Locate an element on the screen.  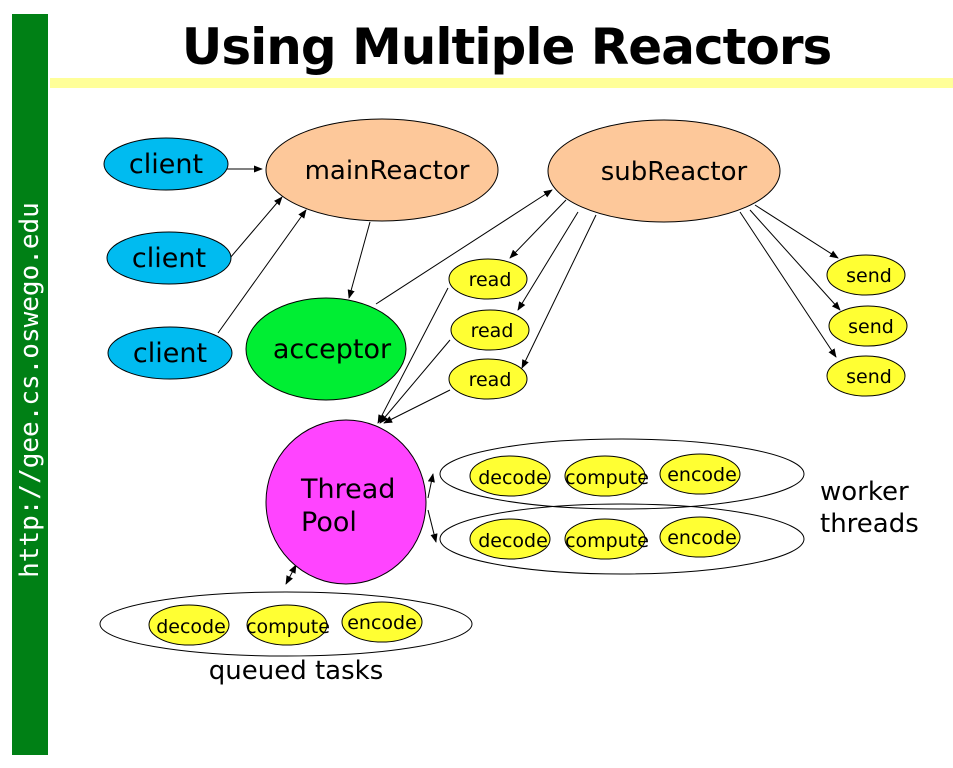
thread-pool-label-line2: Pool is located at coordinates (329, 522).